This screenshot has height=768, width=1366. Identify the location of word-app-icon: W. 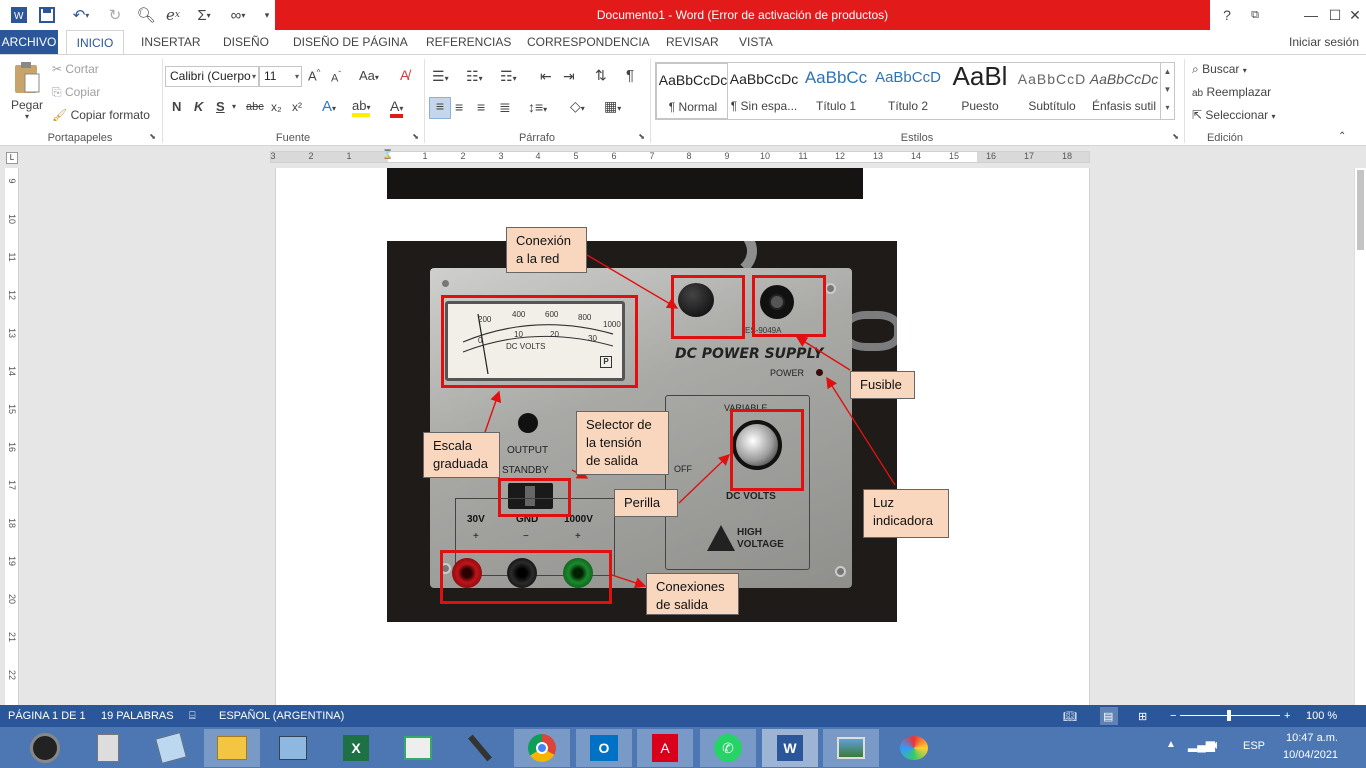
(19, 15).